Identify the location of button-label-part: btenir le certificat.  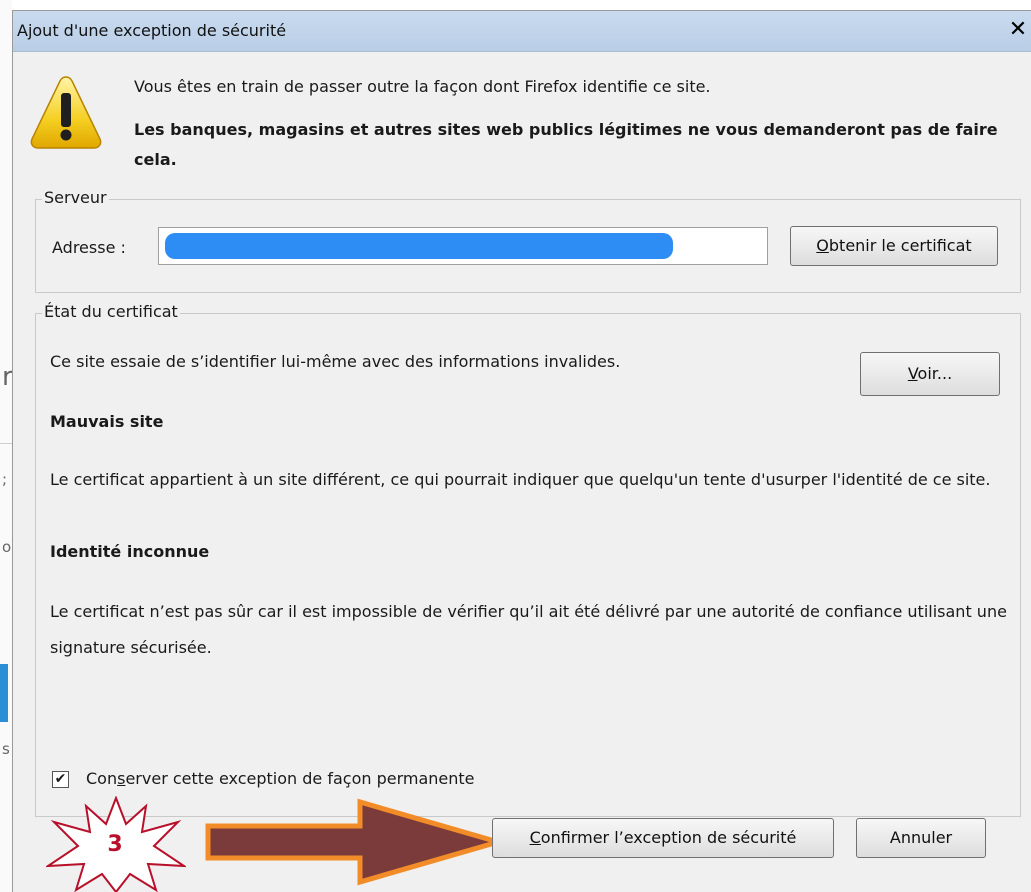
(900, 245).